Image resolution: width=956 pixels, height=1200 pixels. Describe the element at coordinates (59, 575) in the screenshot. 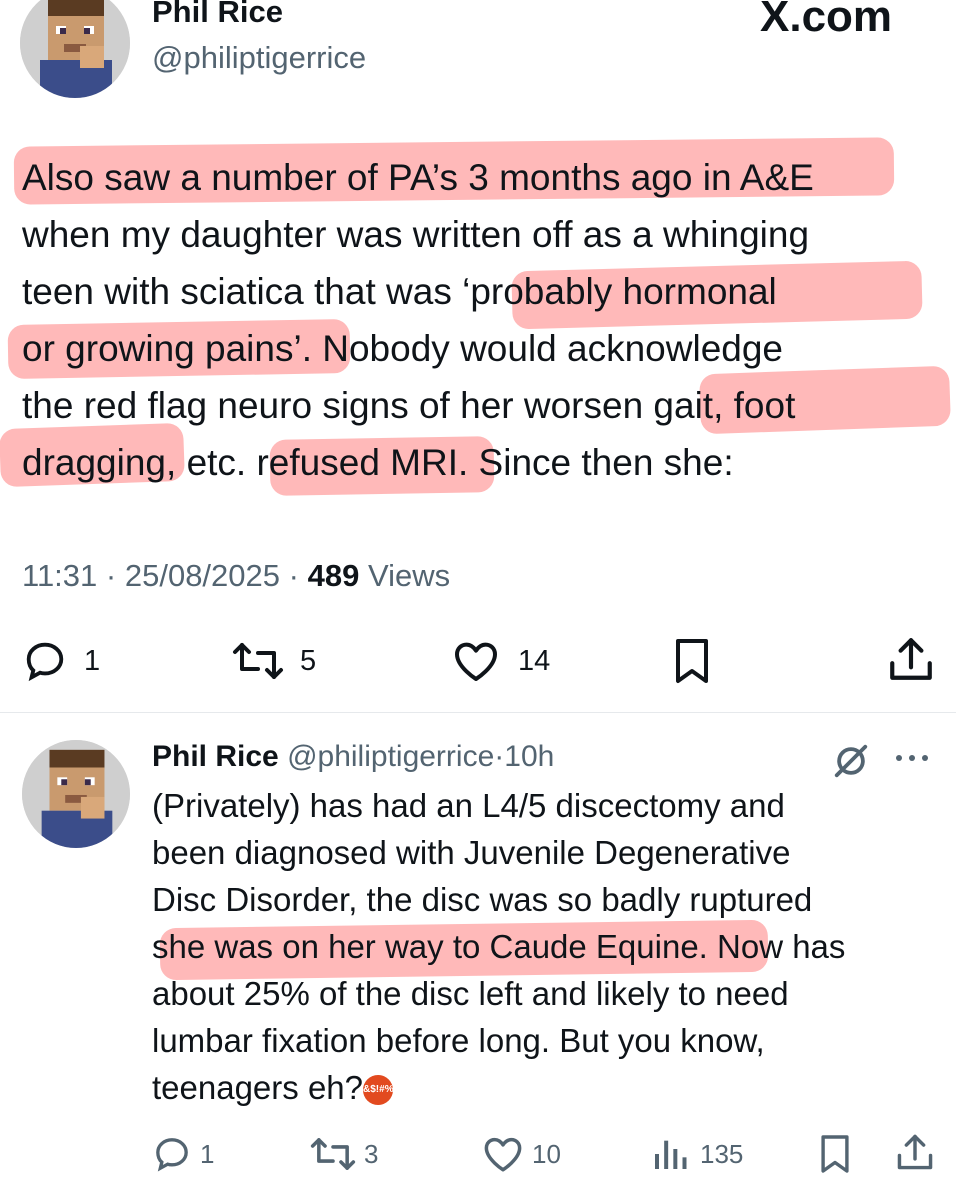

I see `tweet-time: 11:31` at that location.